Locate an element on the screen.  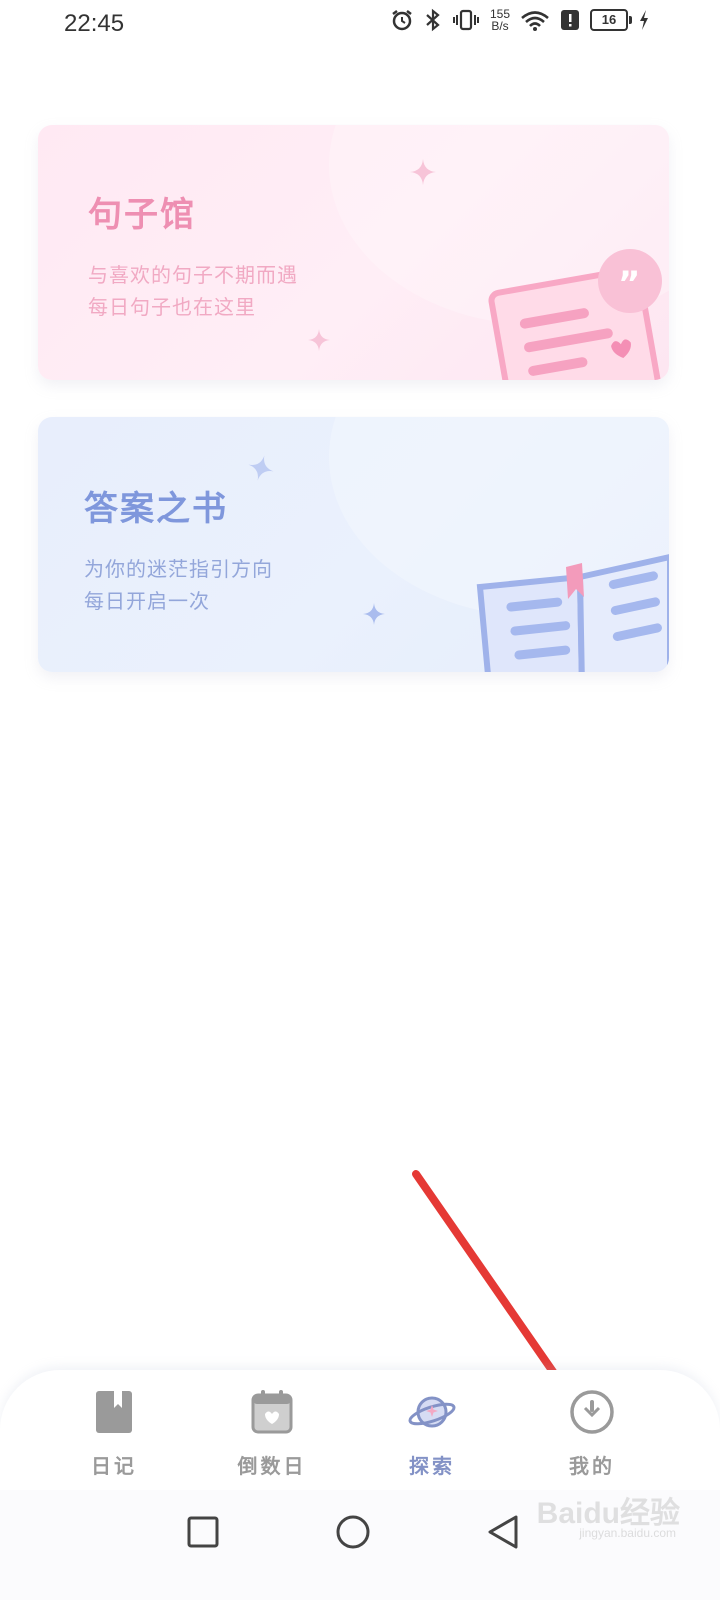
tab-label: 我的 is located at coordinates (592, 1466).